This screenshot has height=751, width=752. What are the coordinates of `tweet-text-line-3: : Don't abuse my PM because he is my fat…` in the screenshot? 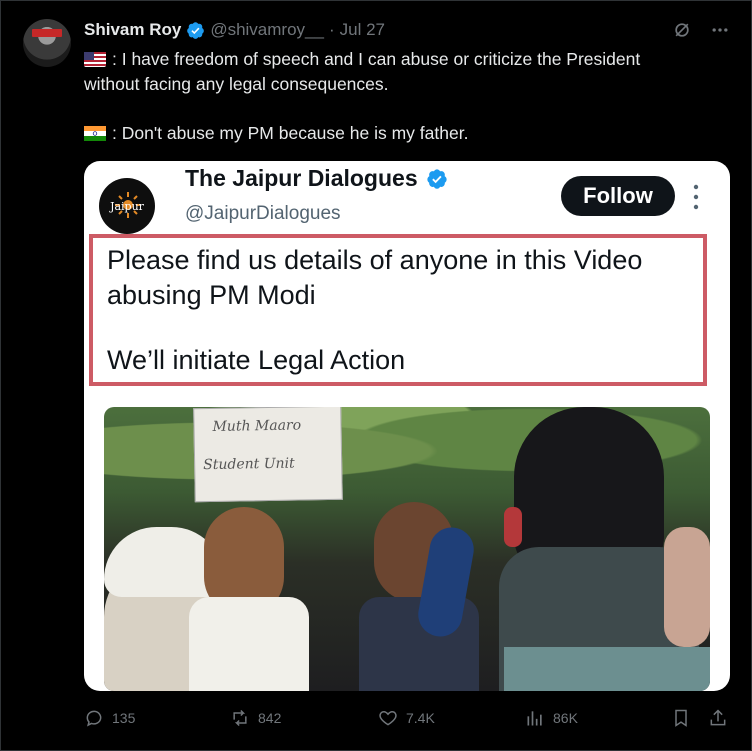 It's located at (276, 133).